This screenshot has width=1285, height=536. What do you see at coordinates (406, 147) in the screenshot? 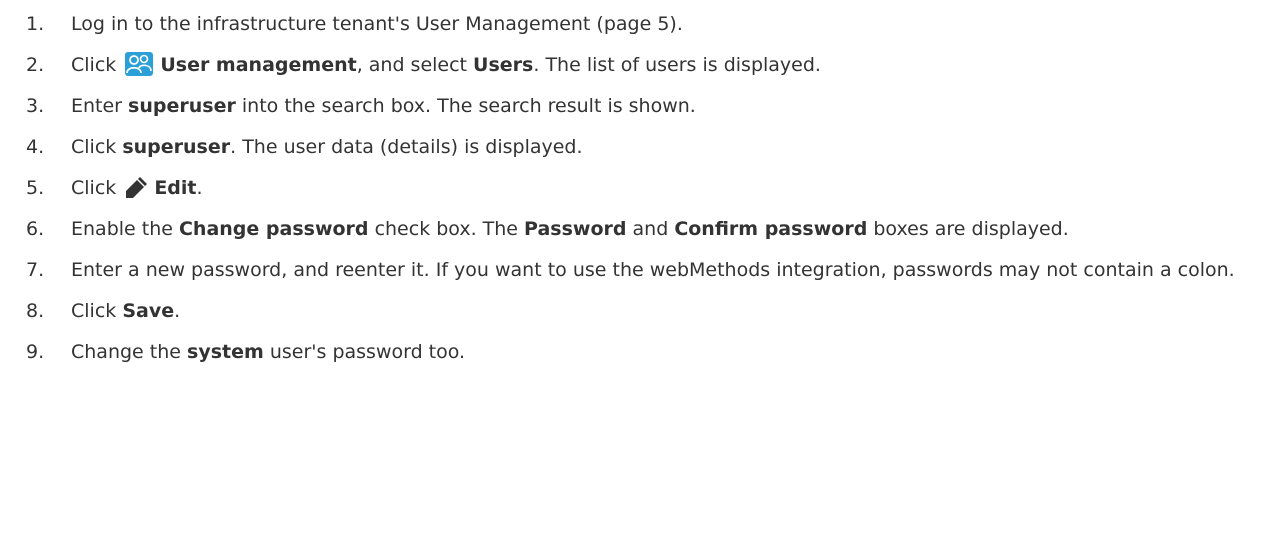
I see `step-text-segment: . The user data (details) is displayed.` at bounding box center [406, 147].